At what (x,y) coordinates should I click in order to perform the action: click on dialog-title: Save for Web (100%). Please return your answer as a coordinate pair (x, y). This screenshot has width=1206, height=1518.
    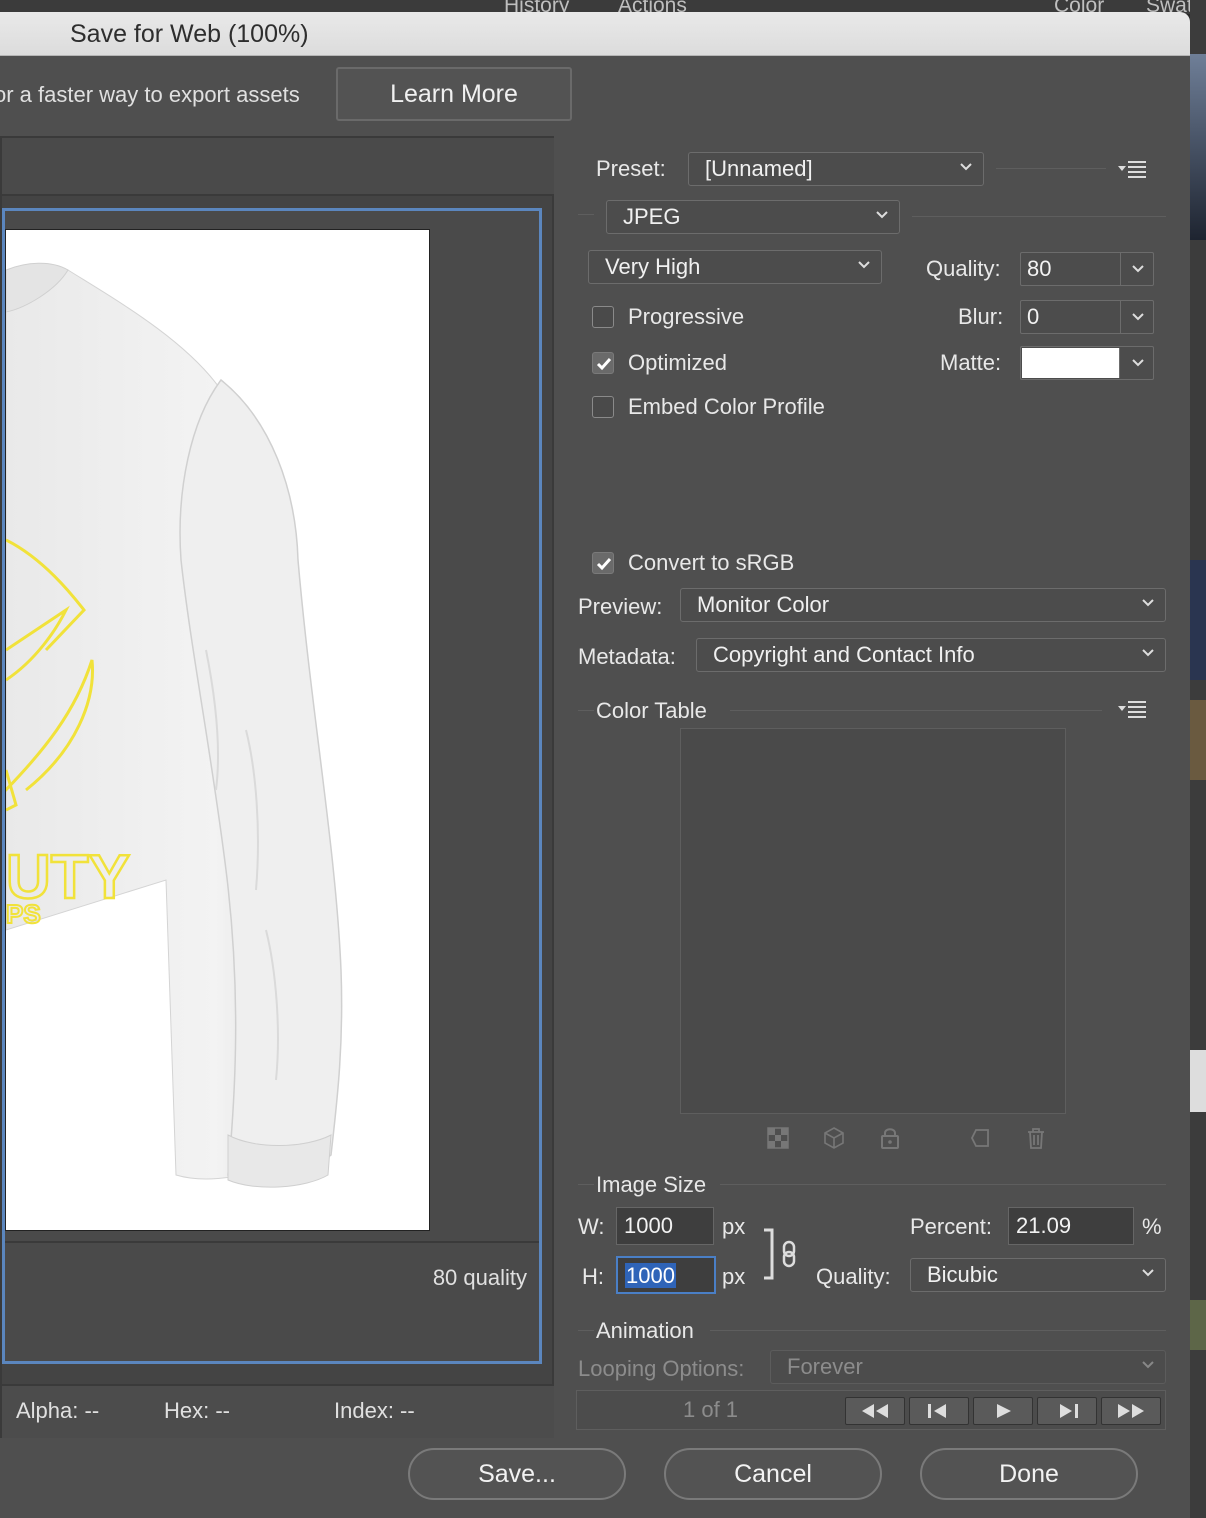
    Looking at the image, I should click on (189, 34).